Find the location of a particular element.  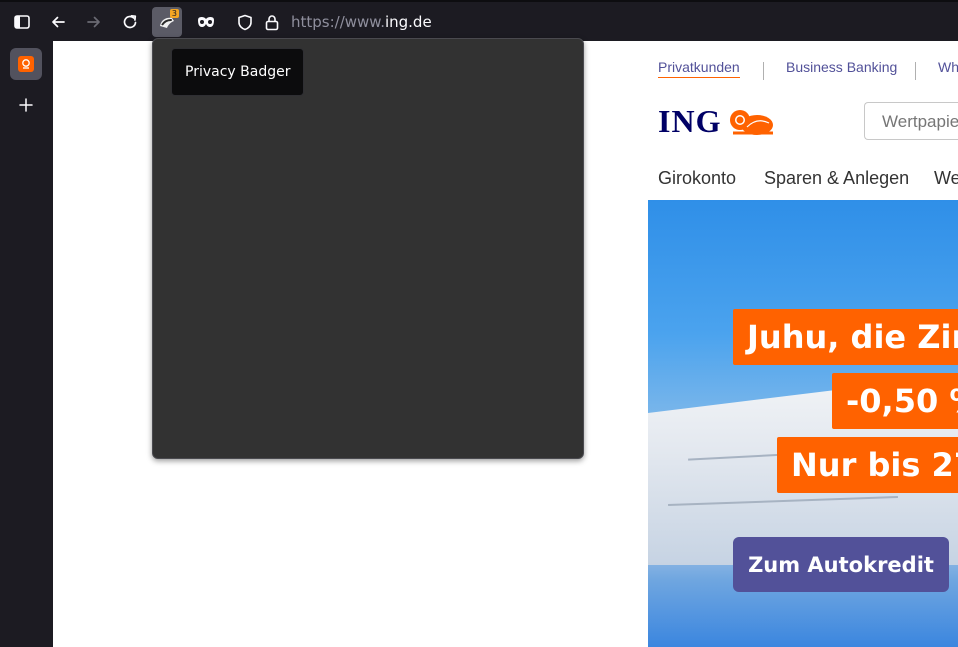

back-arrow-icon is located at coordinates (58, 22).